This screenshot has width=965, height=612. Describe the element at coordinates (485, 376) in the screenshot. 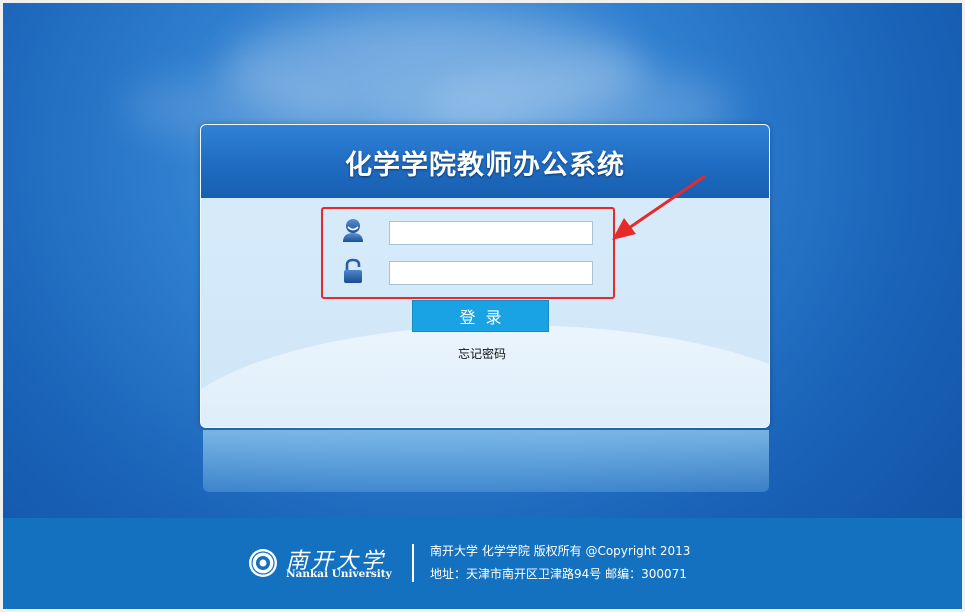

I see `panel-swoosh-decoration` at that location.